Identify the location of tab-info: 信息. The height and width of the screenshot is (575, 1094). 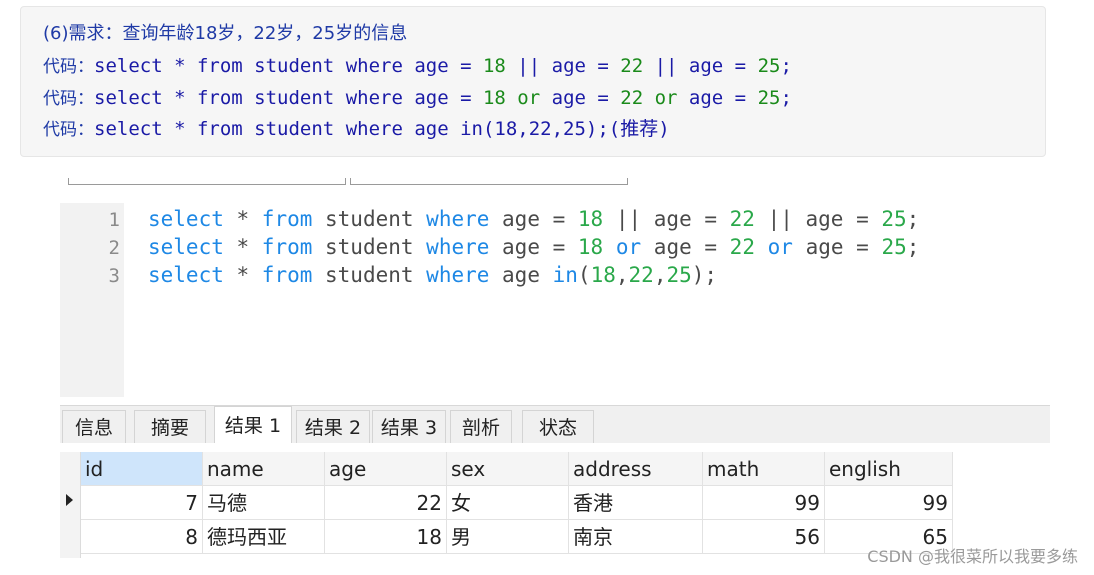
(94, 427).